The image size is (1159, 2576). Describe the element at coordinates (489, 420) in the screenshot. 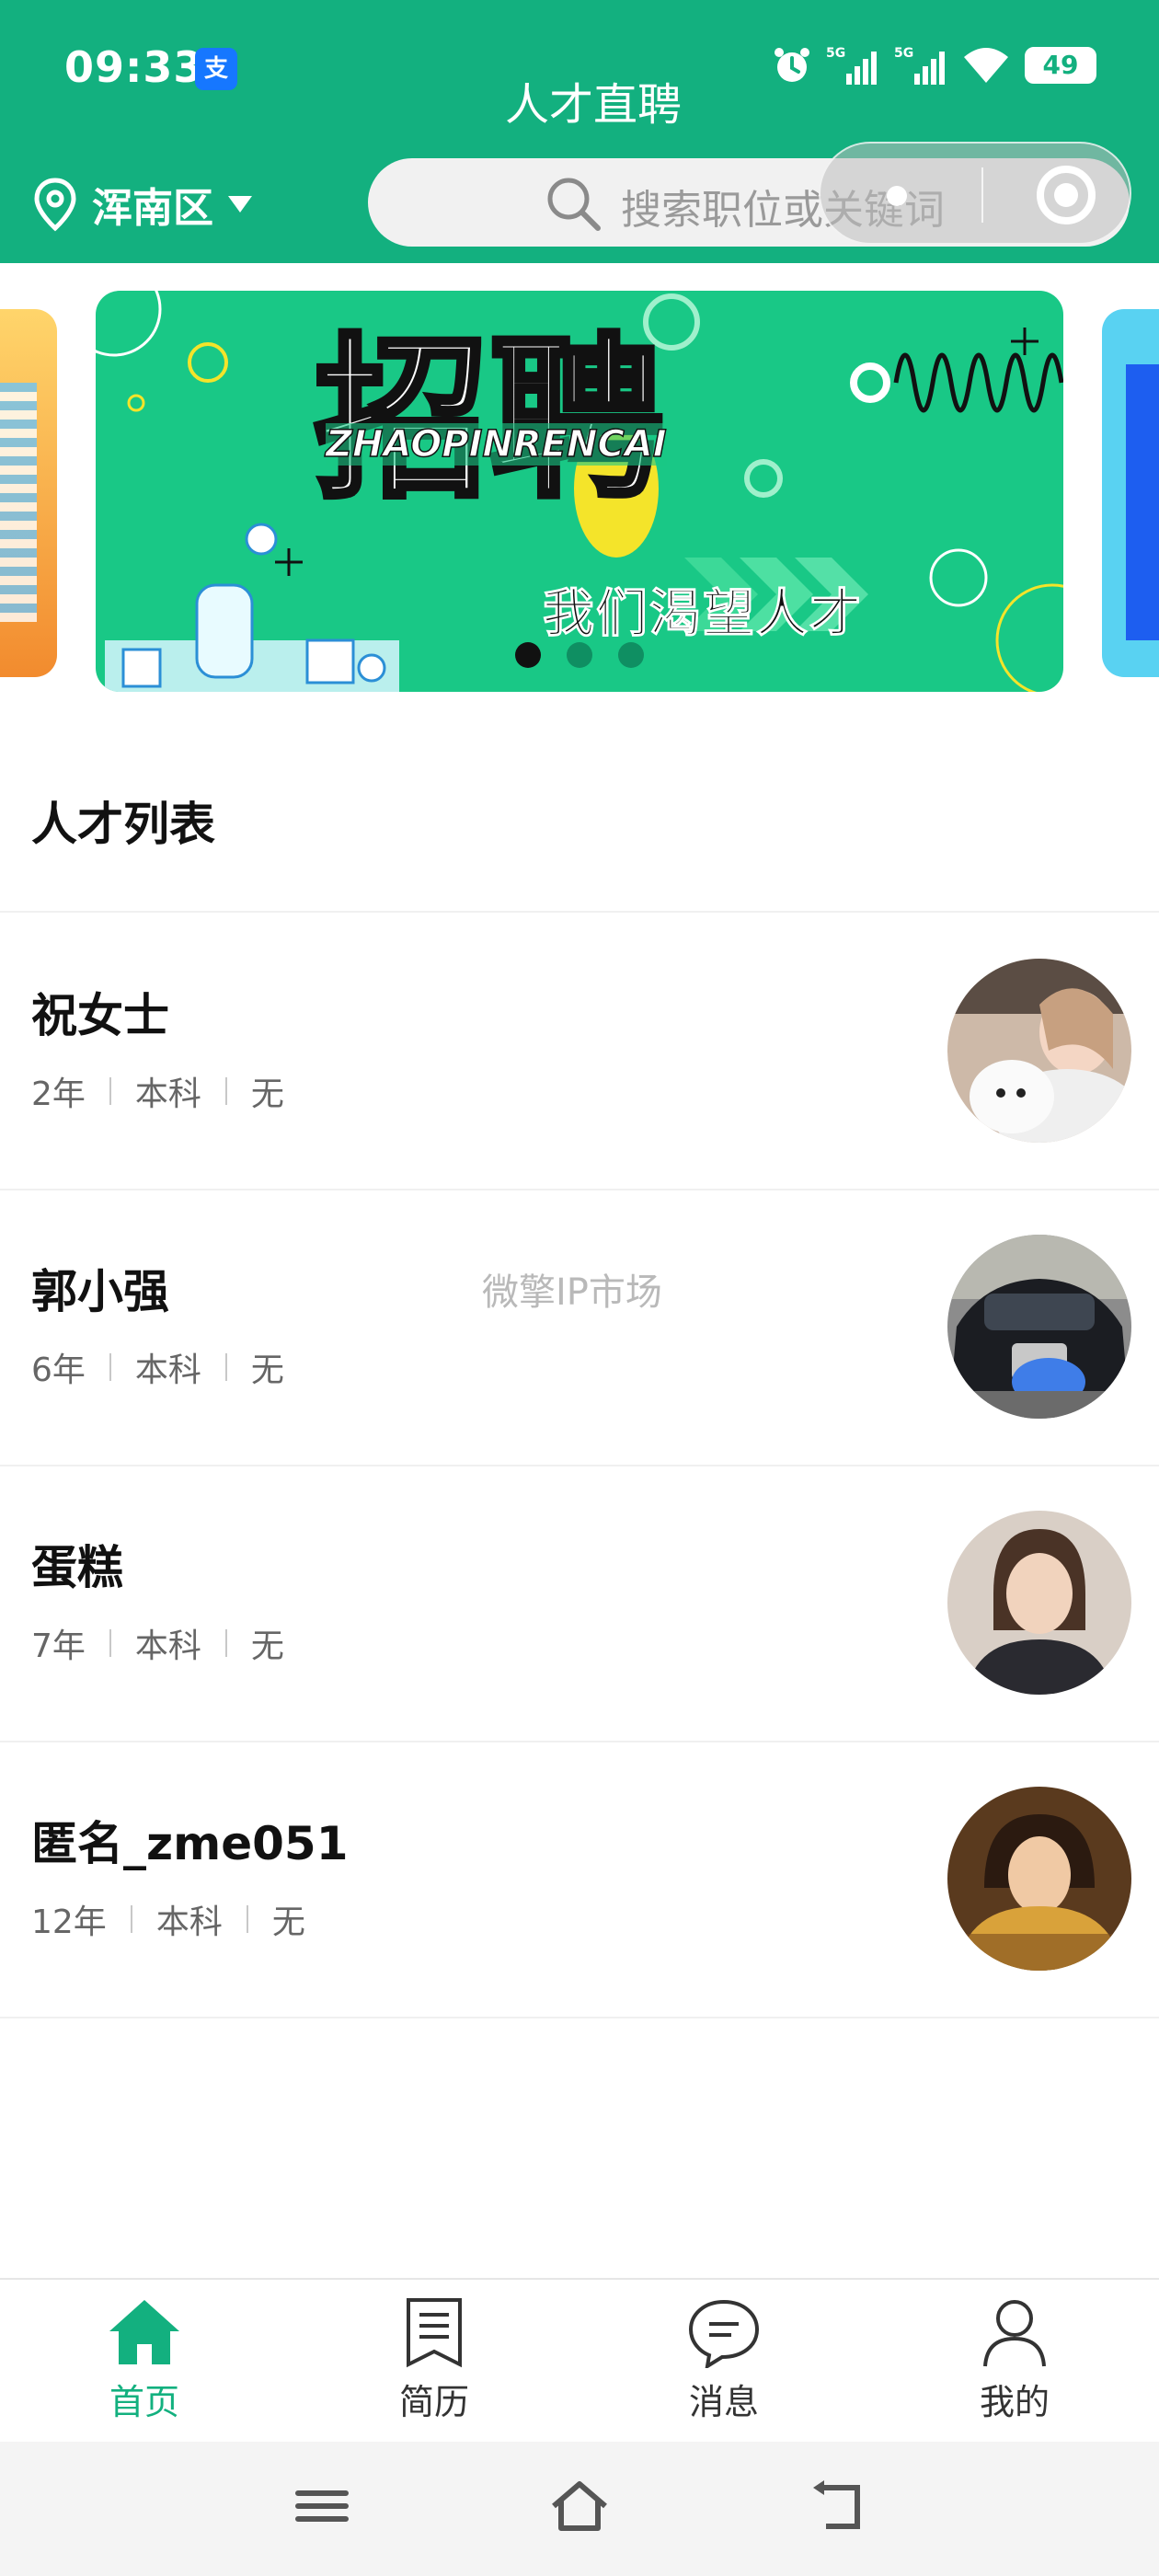

I see `banner-title: 招聘` at that location.